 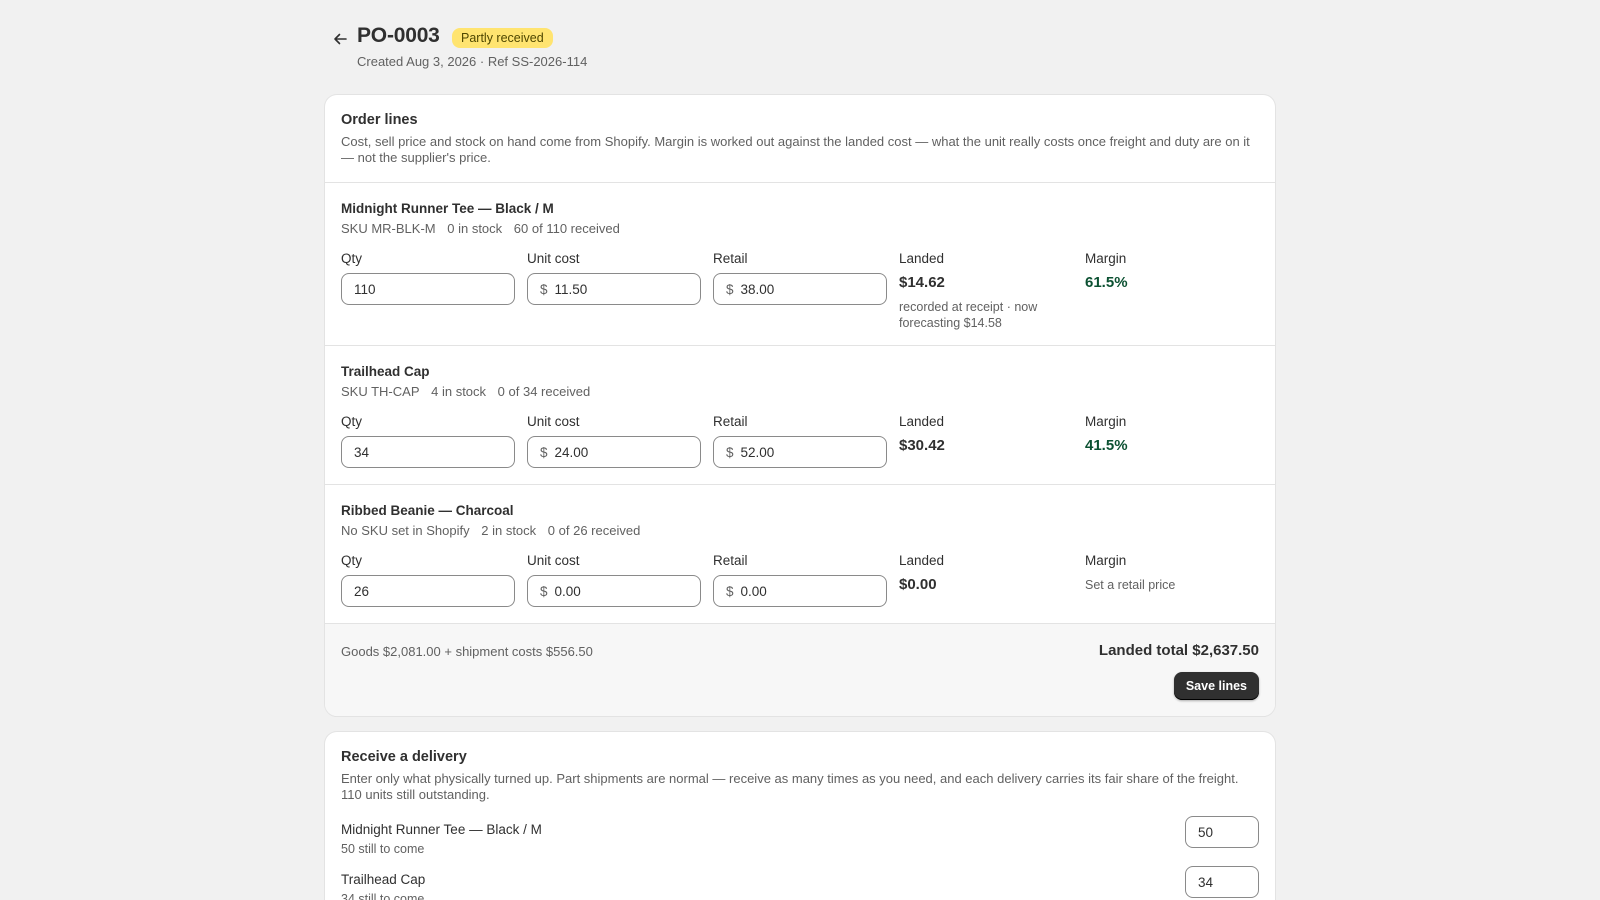 I want to click on qty-value: 26, so click(x=362, y=591).